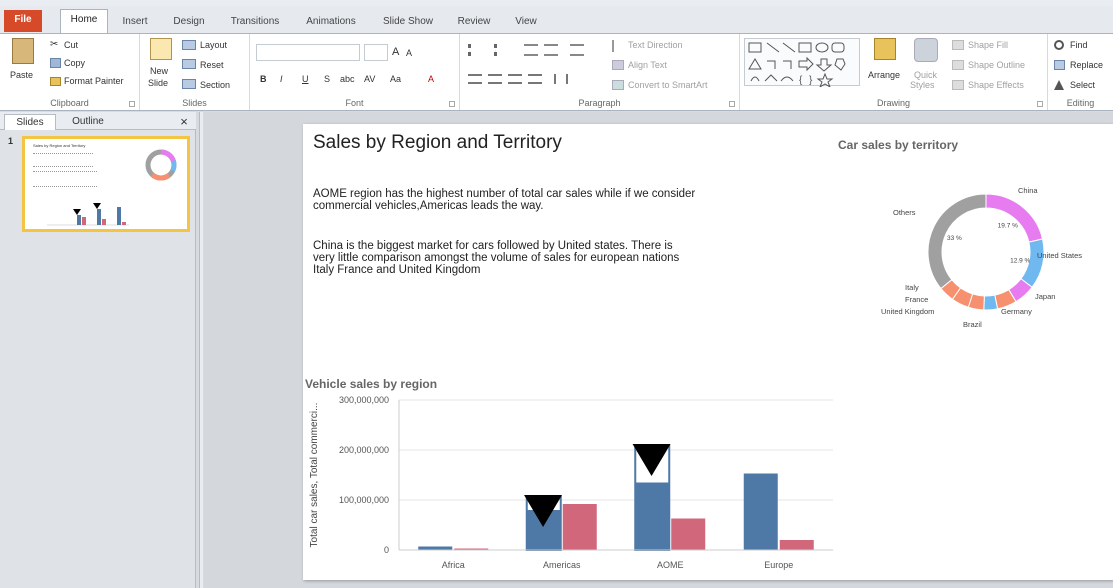 This screenshot has width=1113, height=588. Describe the element at coordinates (189, 64) in the screenshot. I see `reset-icon` at that location.